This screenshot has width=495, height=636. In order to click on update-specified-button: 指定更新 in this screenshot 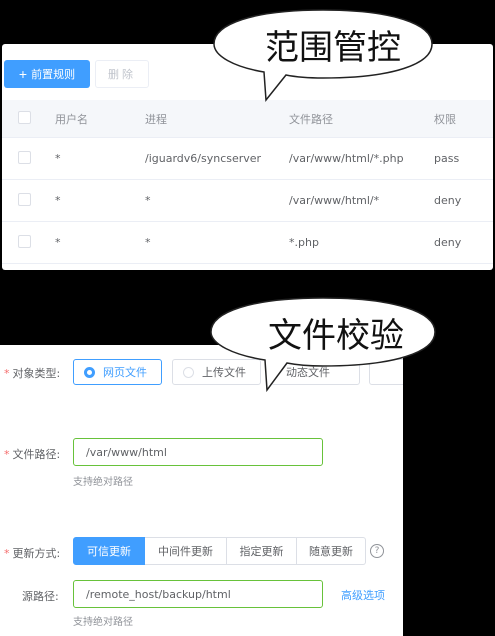, I will do `click(262, 551)`.